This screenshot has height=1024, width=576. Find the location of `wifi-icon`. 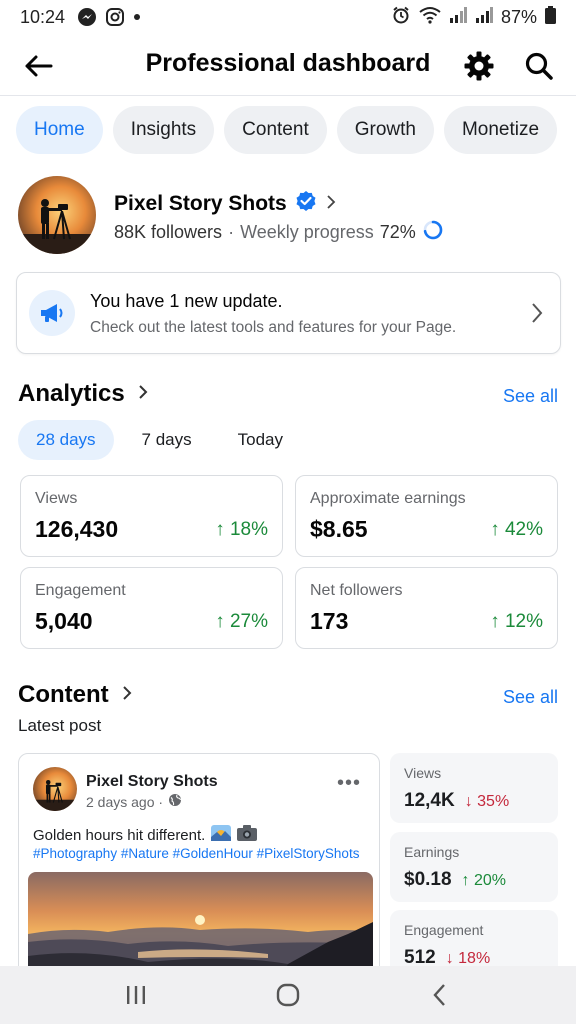

wifi-icon is located at coordinates (430, 17).